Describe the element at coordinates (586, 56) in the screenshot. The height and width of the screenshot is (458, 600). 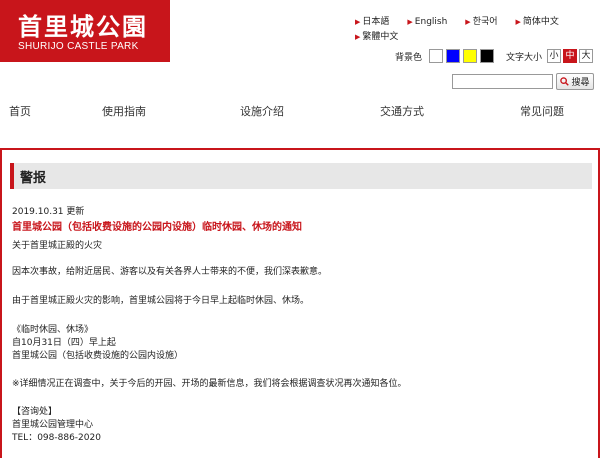
I see `font-size-large-button: 大` at that location.